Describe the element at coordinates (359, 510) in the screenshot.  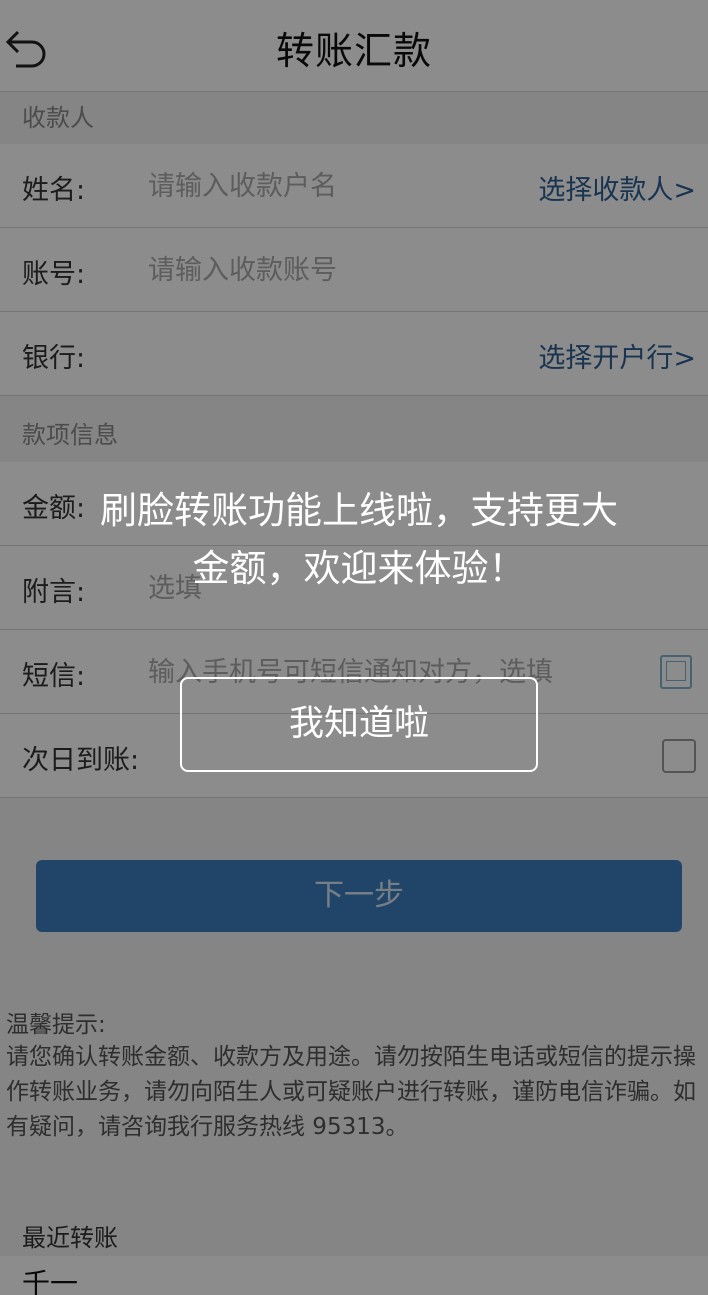
I see `announcement-line-1: 刷脸转账功能上线啦，支持更大` at that location.